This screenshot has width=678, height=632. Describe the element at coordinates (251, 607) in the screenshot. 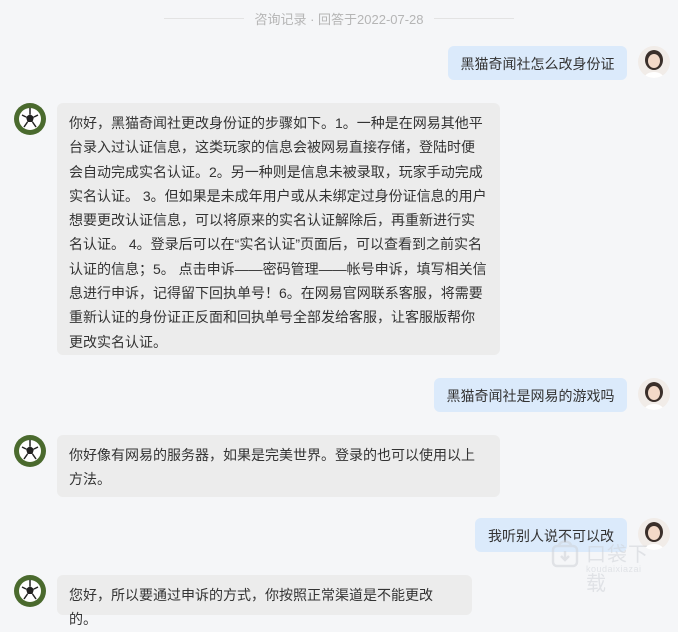

I see `bot-message-text: 您好，所以要通过申诉的方式，你按照正常渠道是不能更改的。` at that location.